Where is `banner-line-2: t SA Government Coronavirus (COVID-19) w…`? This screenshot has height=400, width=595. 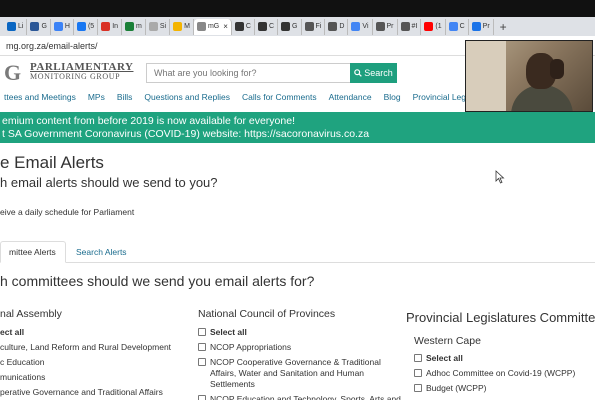
banner-line-2: t SA Government Coronavirus (COVID-19) w… is located at coordinates (298, 134).